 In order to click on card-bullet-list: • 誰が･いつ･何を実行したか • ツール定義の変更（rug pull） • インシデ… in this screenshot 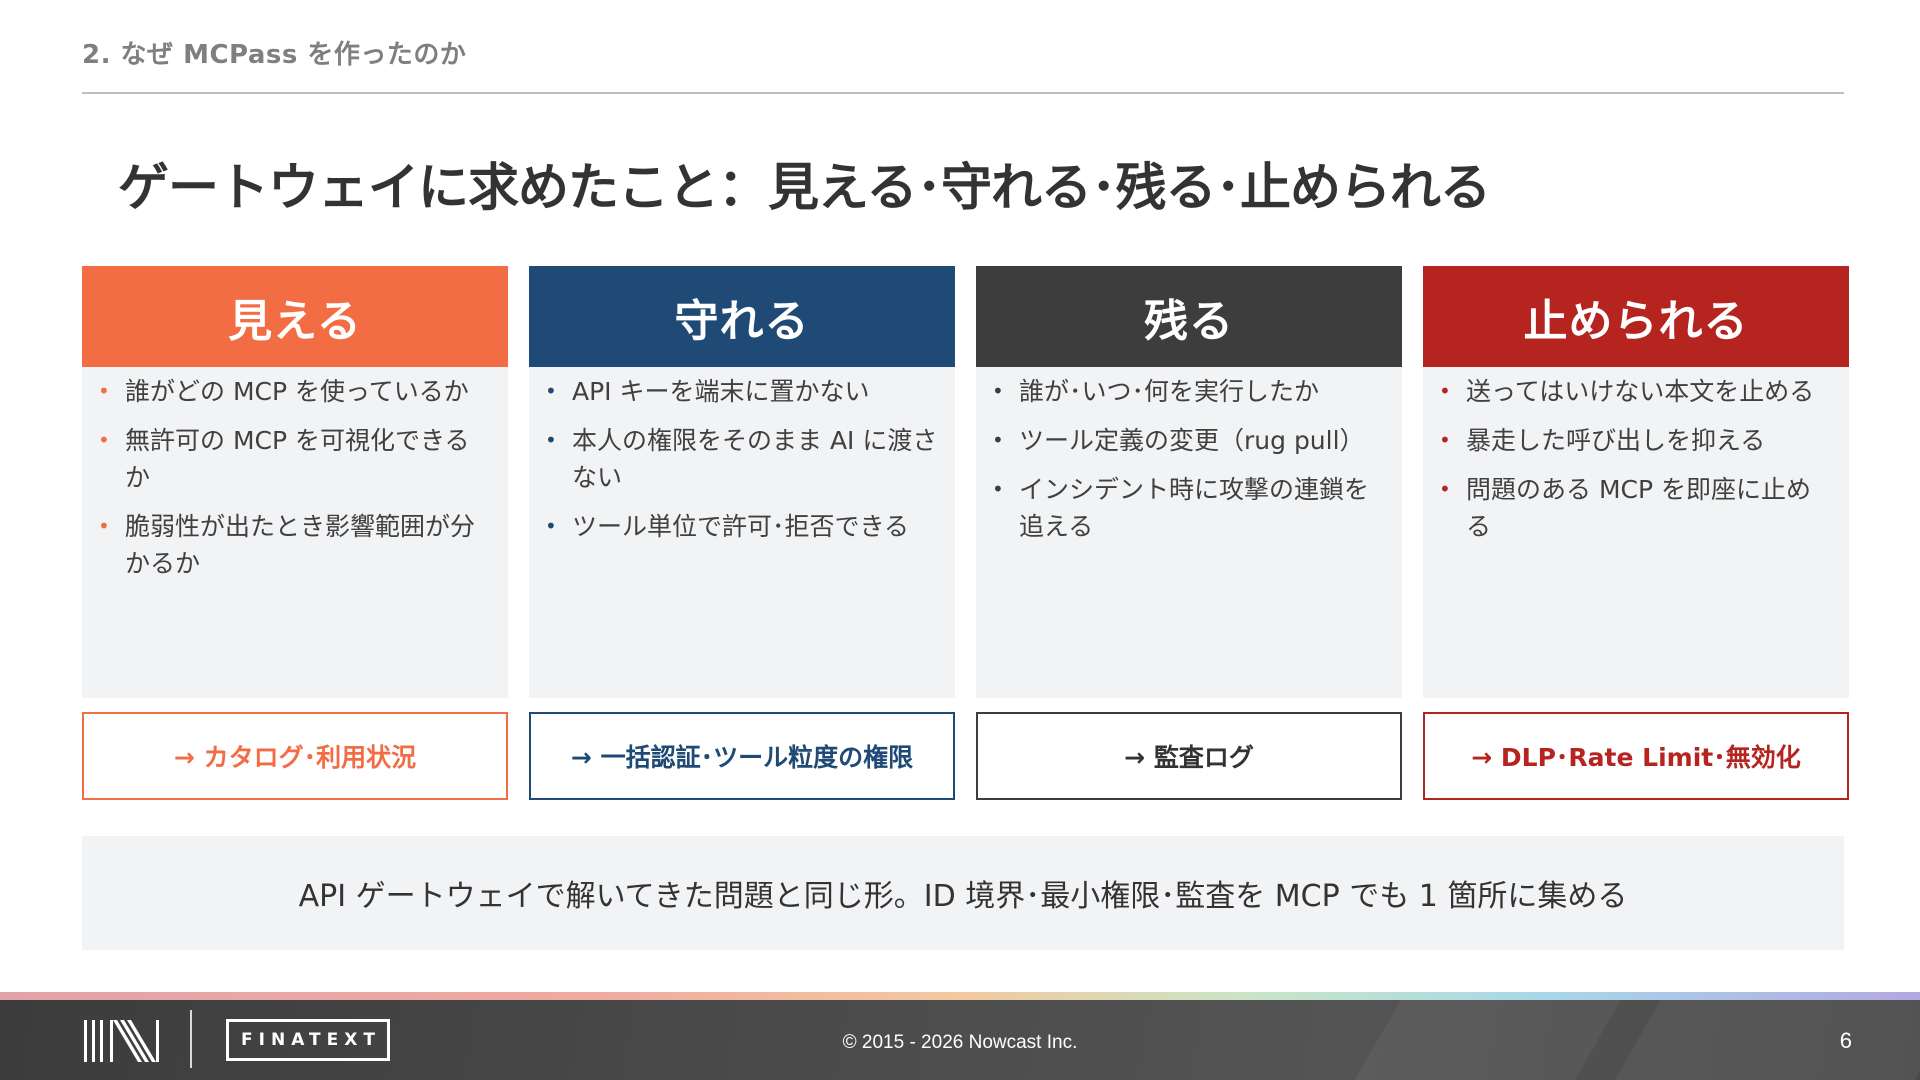, I will do `click(1189, 456)`.